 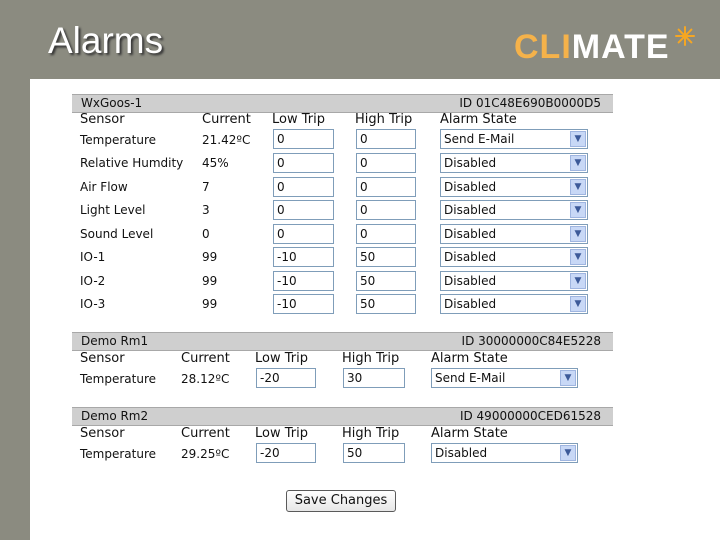 What do you see at coordinates (117, 234) in the screenshot?
I see `sensor-name: Sound Level` at bounding box center [117, 234].